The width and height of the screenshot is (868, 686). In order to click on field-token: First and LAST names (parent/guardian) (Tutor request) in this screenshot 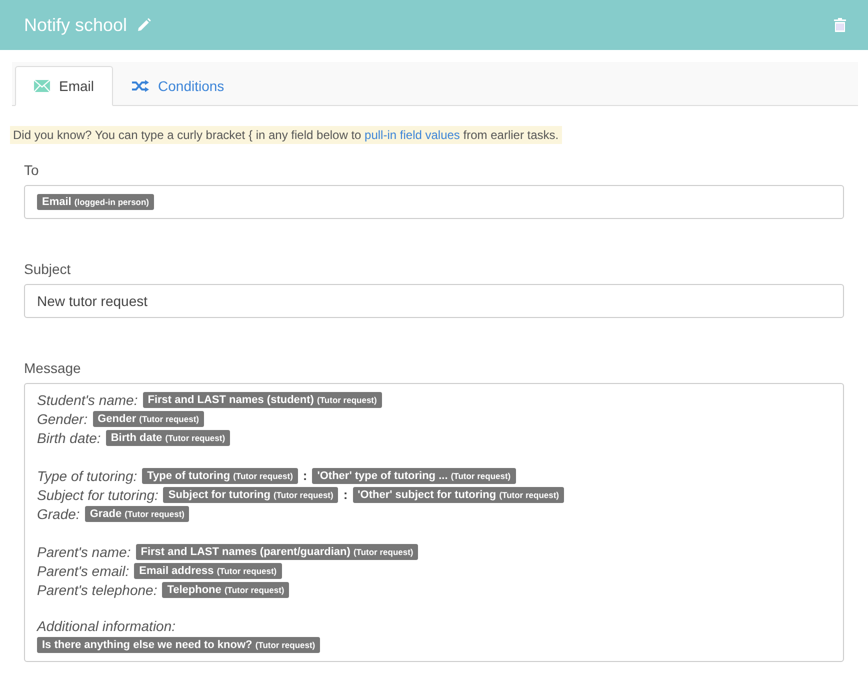, I will do `click(277, 552)`.